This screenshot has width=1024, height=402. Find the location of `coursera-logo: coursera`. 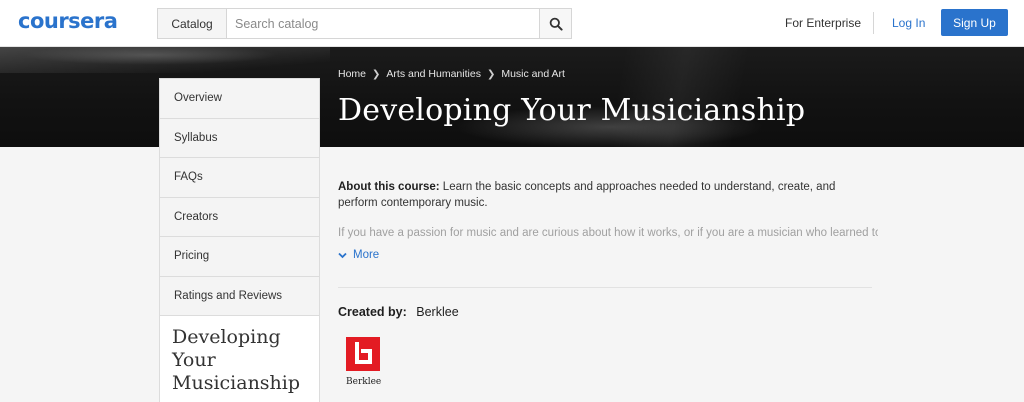

coursera-logo: coursera is located at coordinates (68, 21).